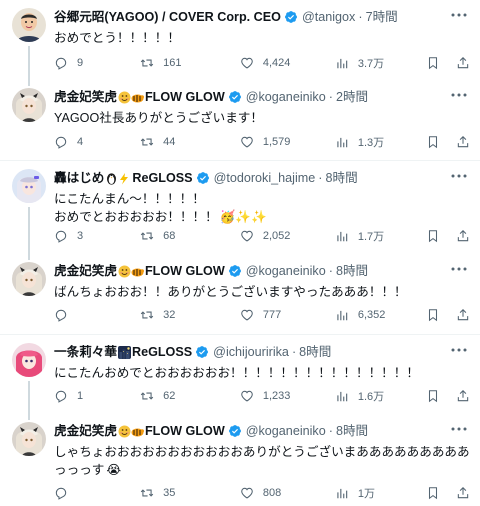 The height and width of the screenshot is (506, 480). Describe the element at coordinates (368, 63) in the screenshot. I see `views-button: 3.7万` at that location.